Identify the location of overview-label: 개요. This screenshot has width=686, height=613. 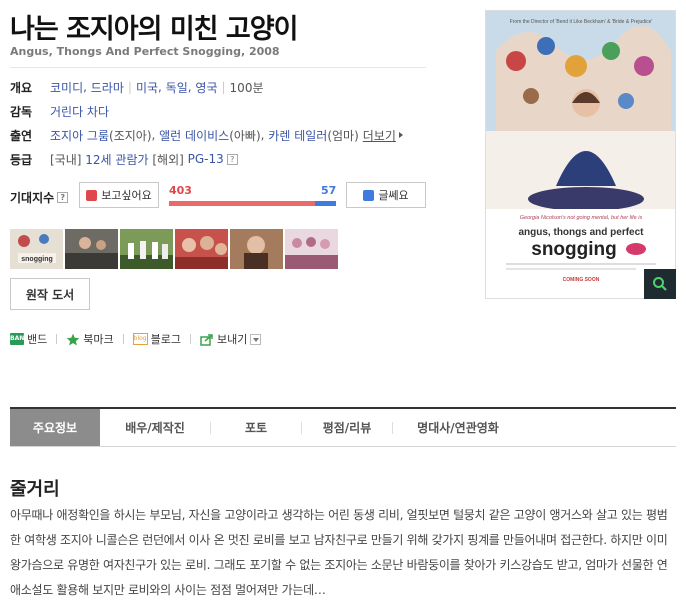
(21, 87).